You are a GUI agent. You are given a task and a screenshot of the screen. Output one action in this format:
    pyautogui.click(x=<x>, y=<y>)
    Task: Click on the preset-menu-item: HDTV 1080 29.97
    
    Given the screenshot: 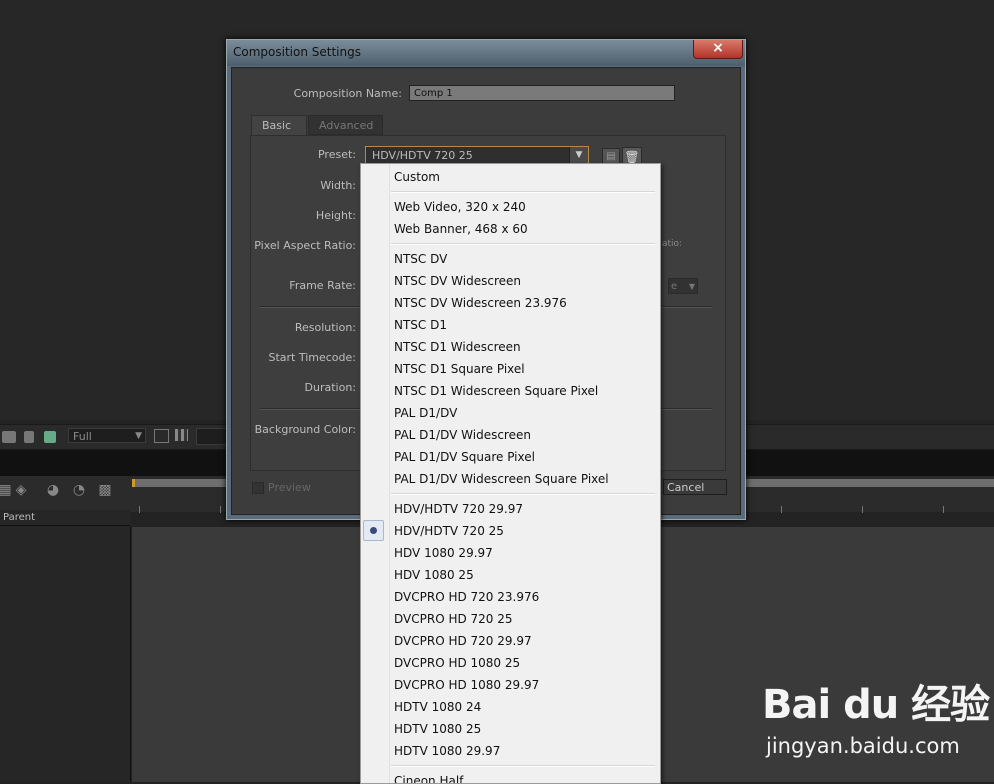 What is the action you would take?
    pyautogui.click(x=447, y=751)
    